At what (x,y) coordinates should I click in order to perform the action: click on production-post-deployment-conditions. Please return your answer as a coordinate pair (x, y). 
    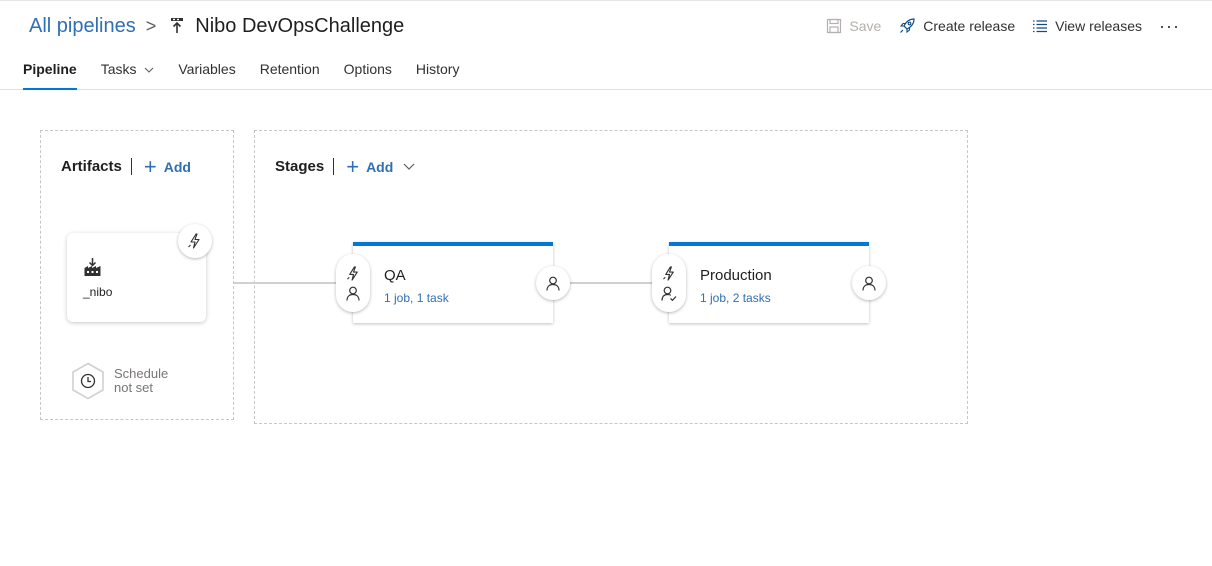
    Looking at the image, I should click on (869, 283).